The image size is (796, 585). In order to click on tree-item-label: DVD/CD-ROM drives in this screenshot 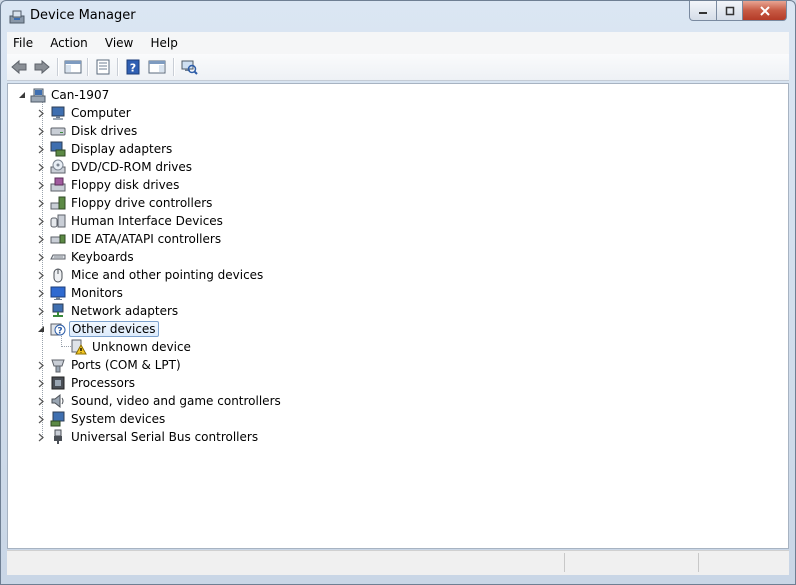, I will do `click(132, 167)`.